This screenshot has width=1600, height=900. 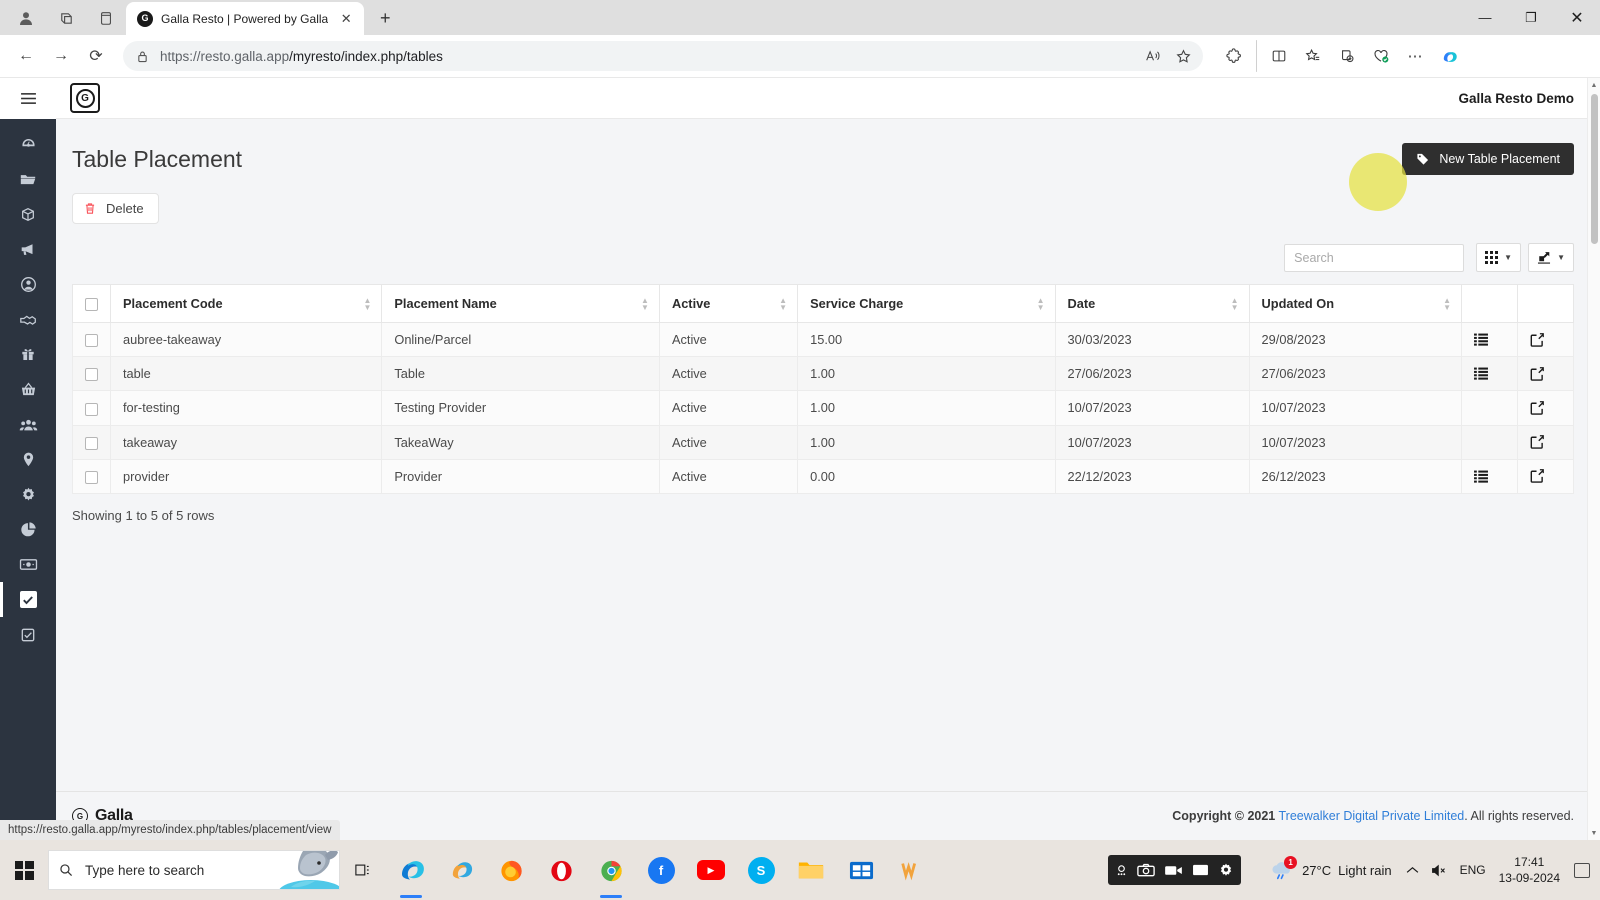 What do you see at coordinates (28, 389) in the screenshot?
I see `sidebar-item-orders` at bounding box center [28, 389].